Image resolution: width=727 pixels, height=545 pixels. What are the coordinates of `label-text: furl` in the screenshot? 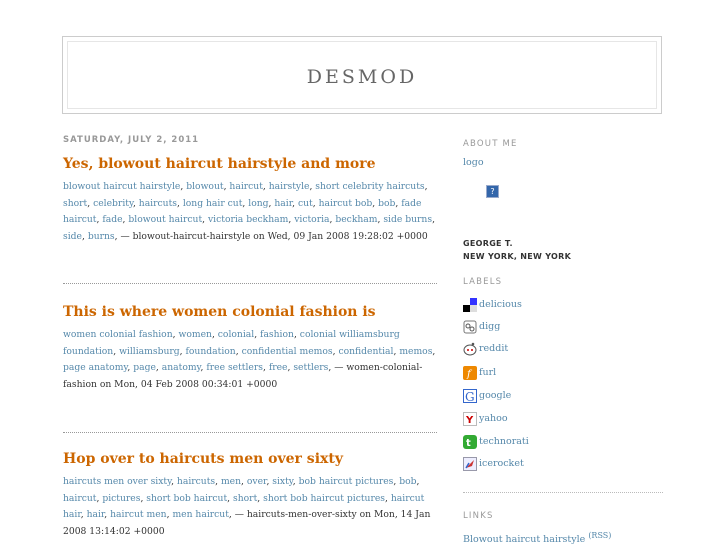 It's located at (488, 372).